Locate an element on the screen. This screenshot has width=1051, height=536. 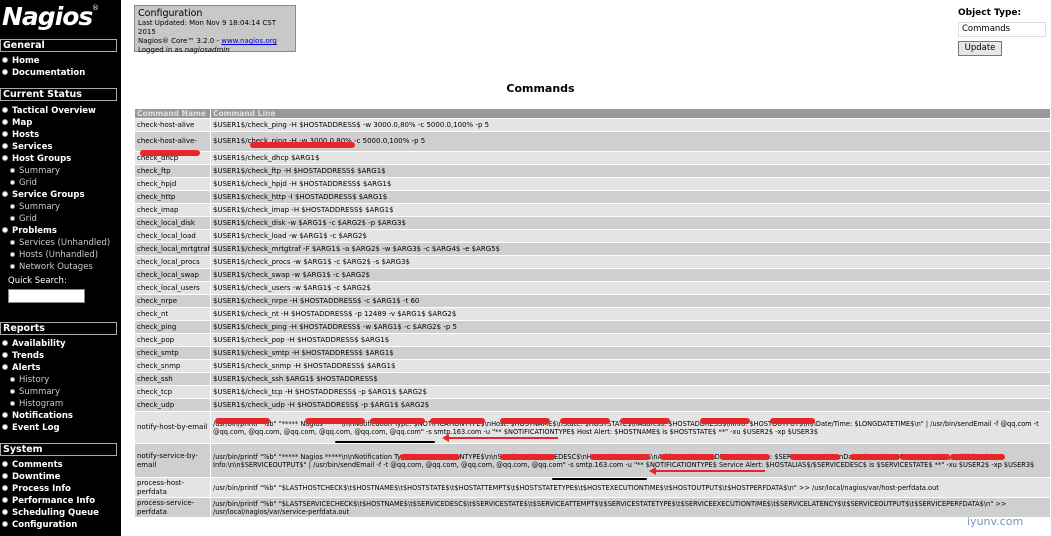
command-line: $USER1$/check_dhcp $ARG1$ is located at coordinates (630, 158).